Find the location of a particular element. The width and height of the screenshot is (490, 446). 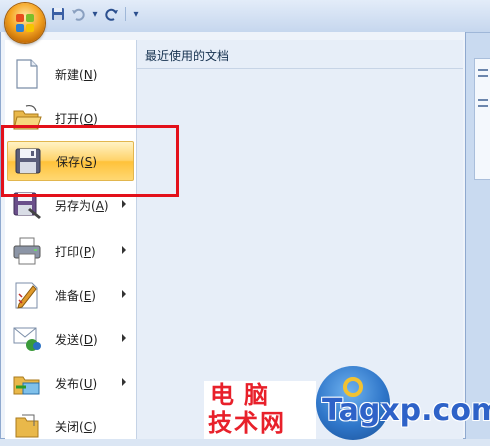

menu-item-new: 新建(N) is located at coordinates (70, 74).